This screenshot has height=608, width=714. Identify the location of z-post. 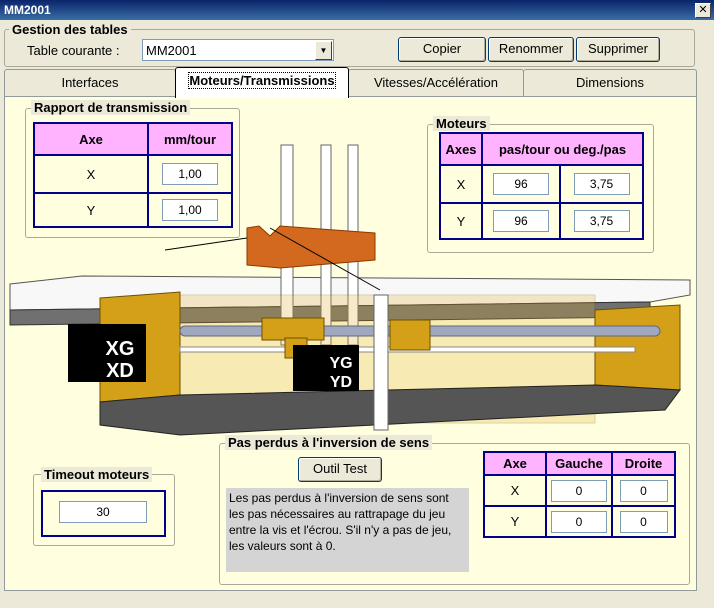
(381, 362).